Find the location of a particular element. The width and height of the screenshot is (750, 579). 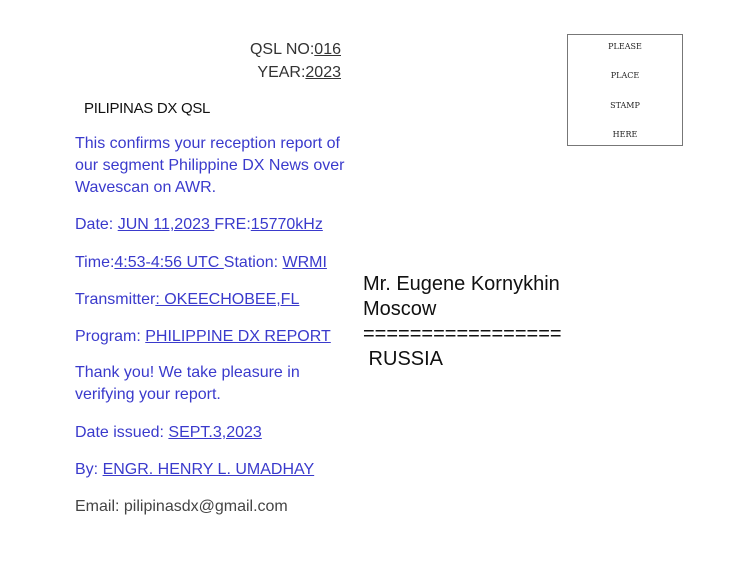

recipient-city: Moscow is located at coordinates (400, 309).